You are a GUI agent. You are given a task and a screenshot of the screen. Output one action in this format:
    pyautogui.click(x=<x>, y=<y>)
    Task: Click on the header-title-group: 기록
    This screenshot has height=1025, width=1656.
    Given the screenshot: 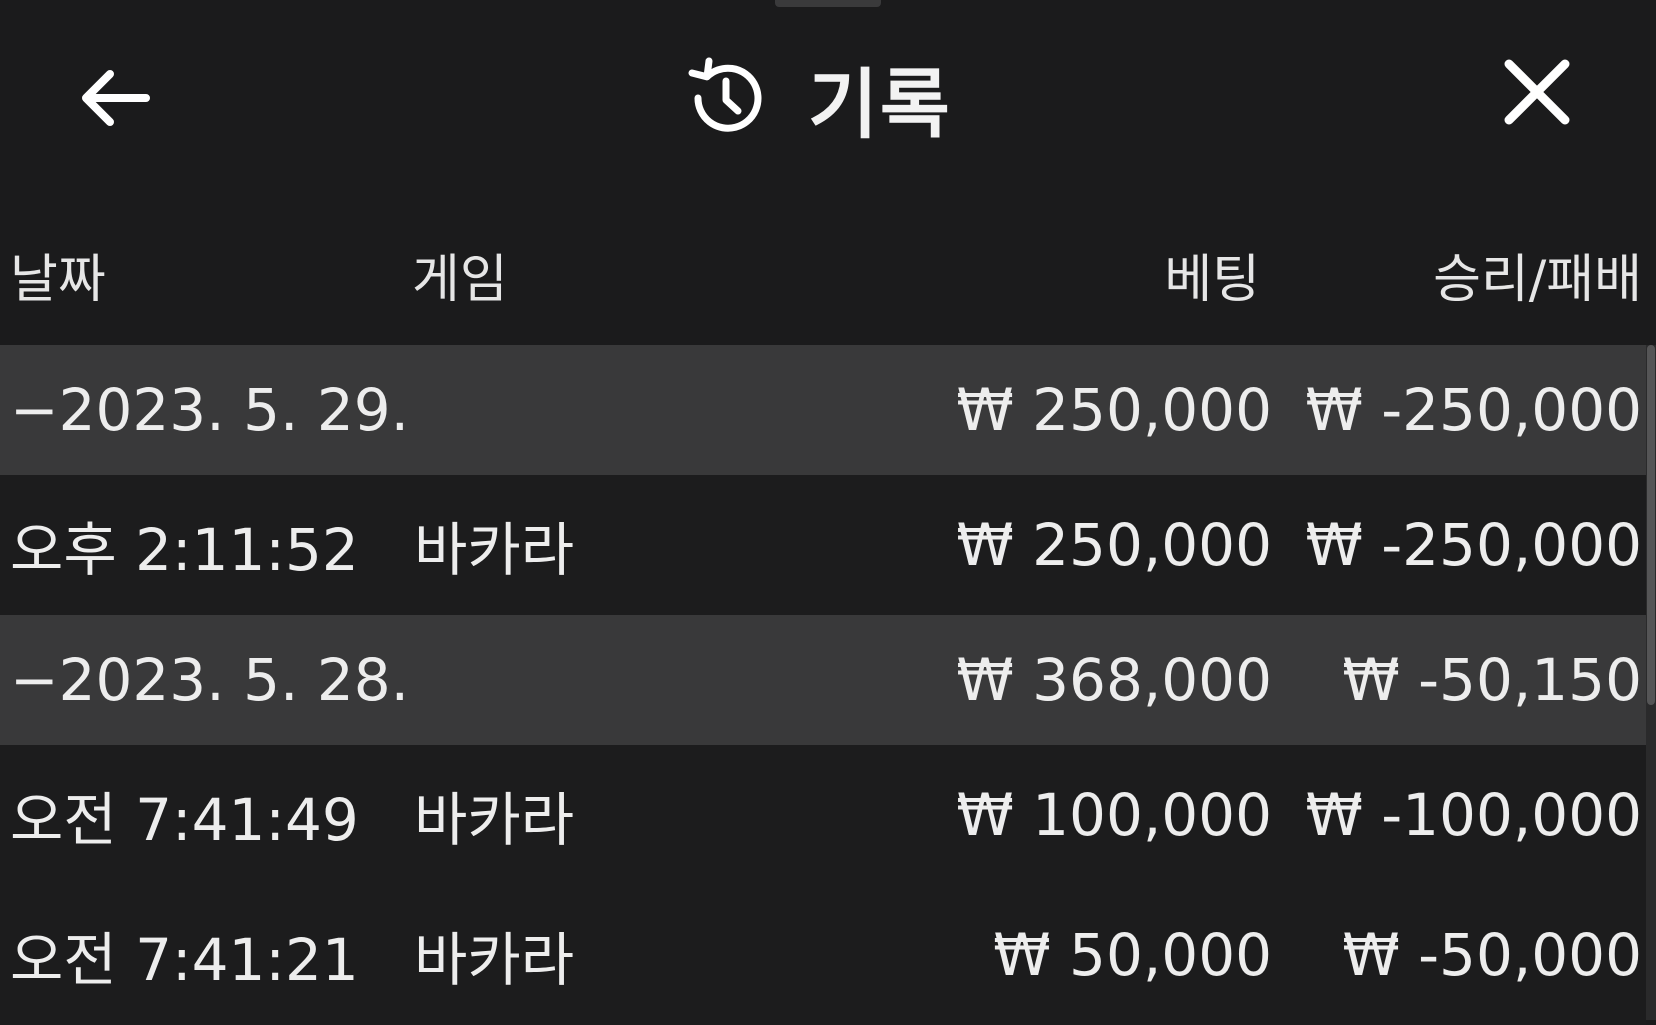 What is the action you would take?
    pyautogui.click(x=816, y=98)
    